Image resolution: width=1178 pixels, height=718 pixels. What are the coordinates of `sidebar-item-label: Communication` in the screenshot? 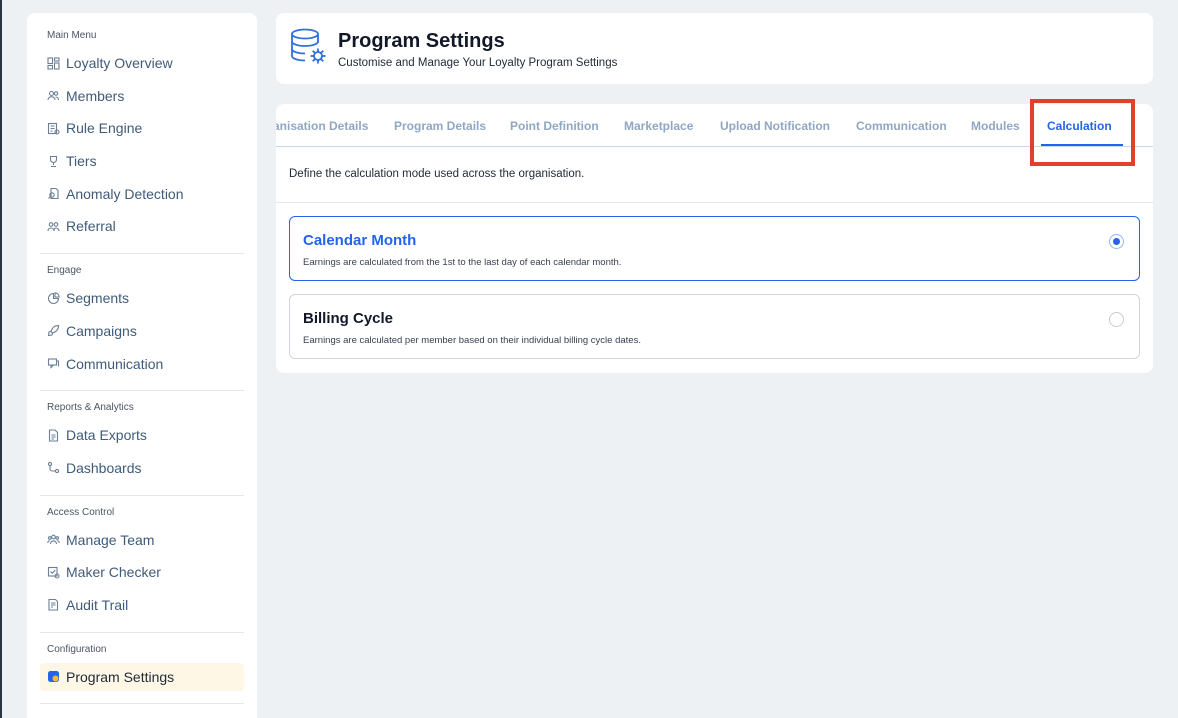 It's located at (115, 363).